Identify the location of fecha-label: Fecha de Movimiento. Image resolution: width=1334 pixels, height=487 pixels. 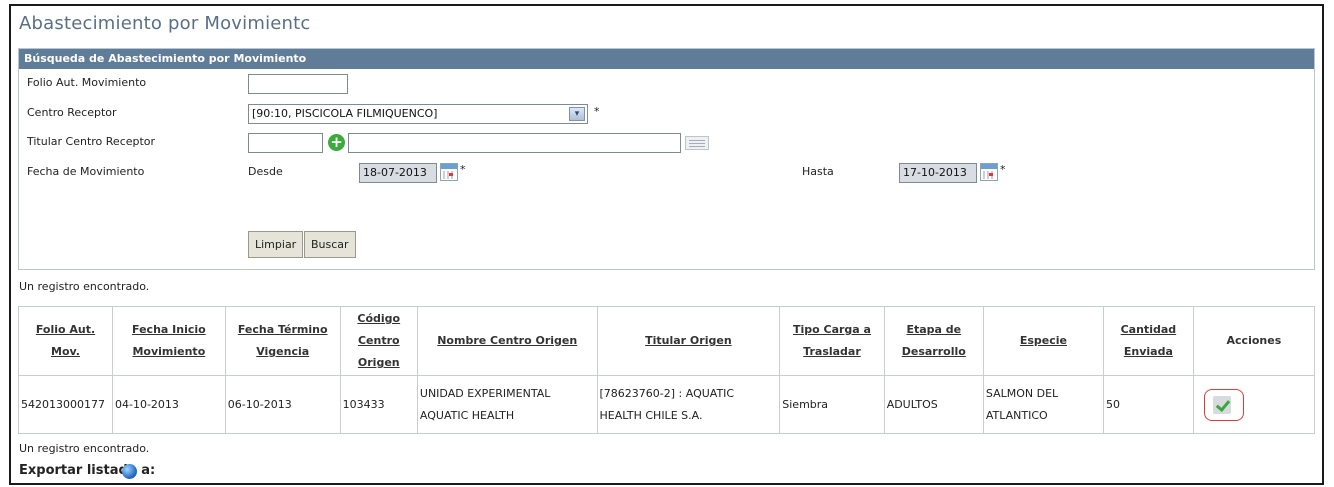
(86, 171).